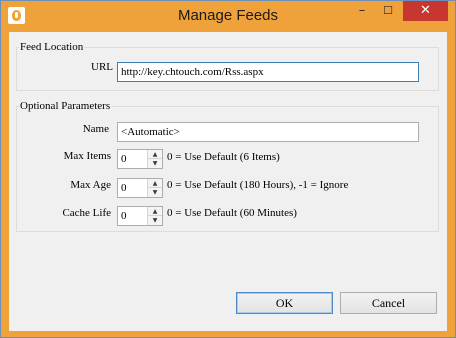 This screenshot has height=338, width=456. What do you see at coordinates (87, 156) in the screenshot?
I see `max-items-label: Max Items` at bounding box center [87, 156].